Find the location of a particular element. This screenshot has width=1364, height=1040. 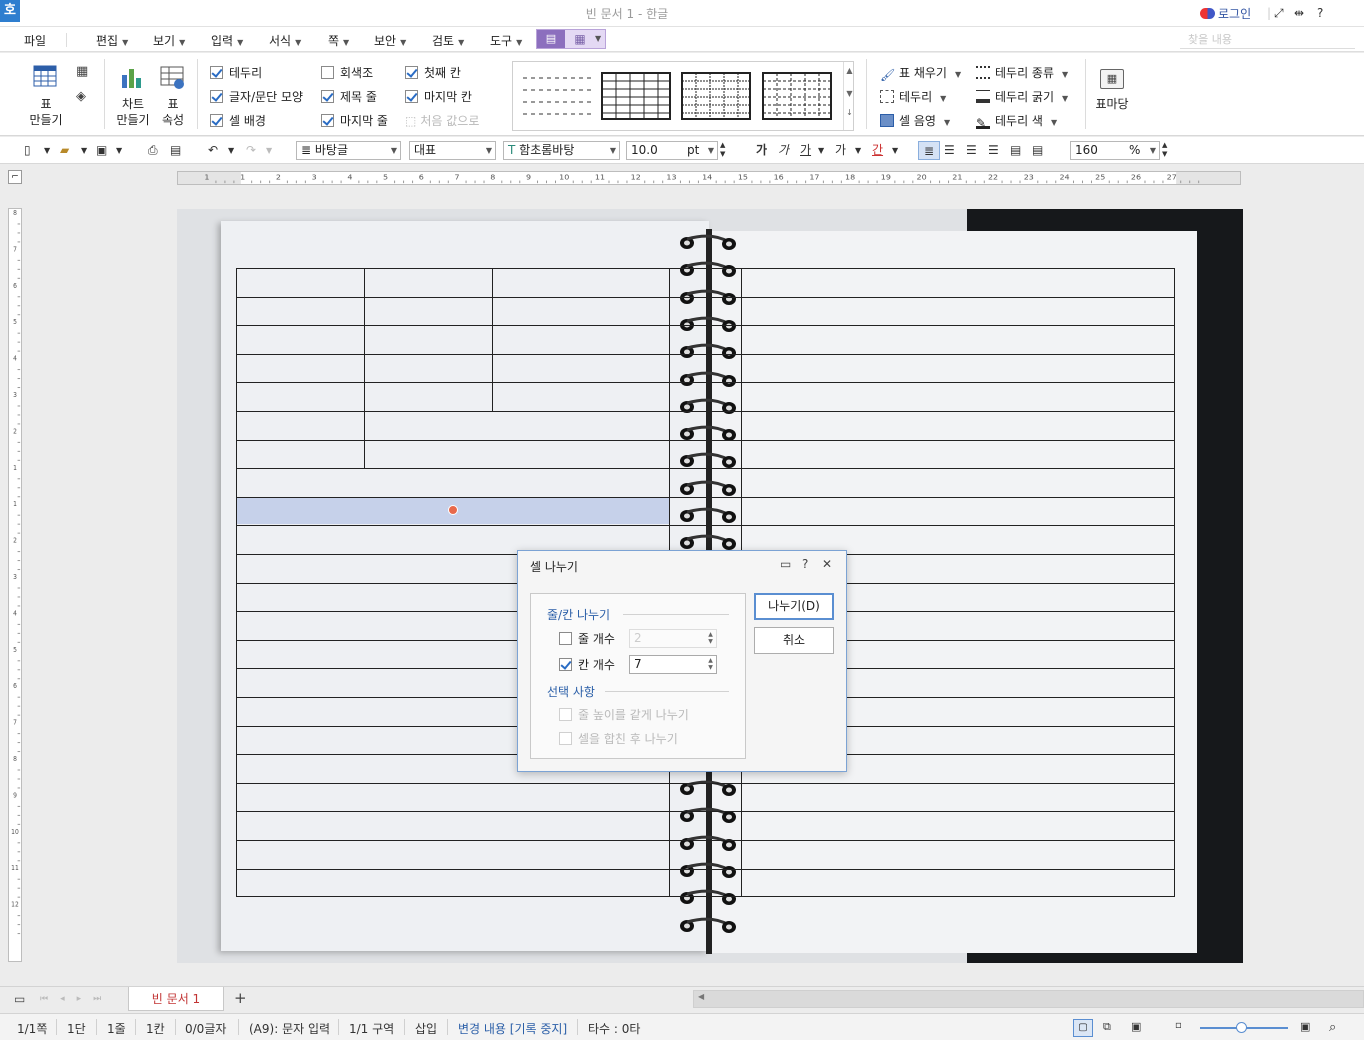

zoom-search-icon: ⌕ is located at coordinates (1332, 1027).